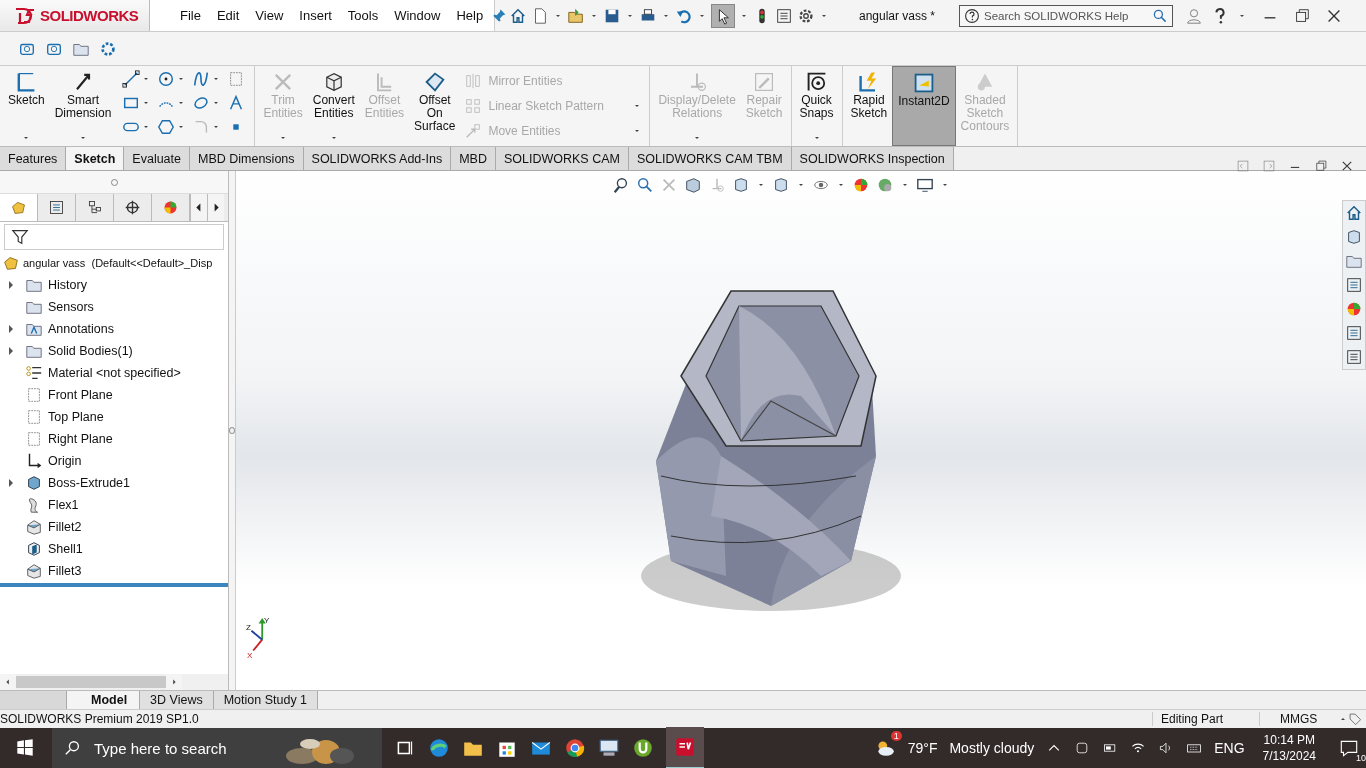 The width and height of the screenshot is (1366, 768). What do you see at coordinates (869, 106) in the screenshot?
I see `ribbon-button: Rapid Sketch` at bounding box center [869, 106].